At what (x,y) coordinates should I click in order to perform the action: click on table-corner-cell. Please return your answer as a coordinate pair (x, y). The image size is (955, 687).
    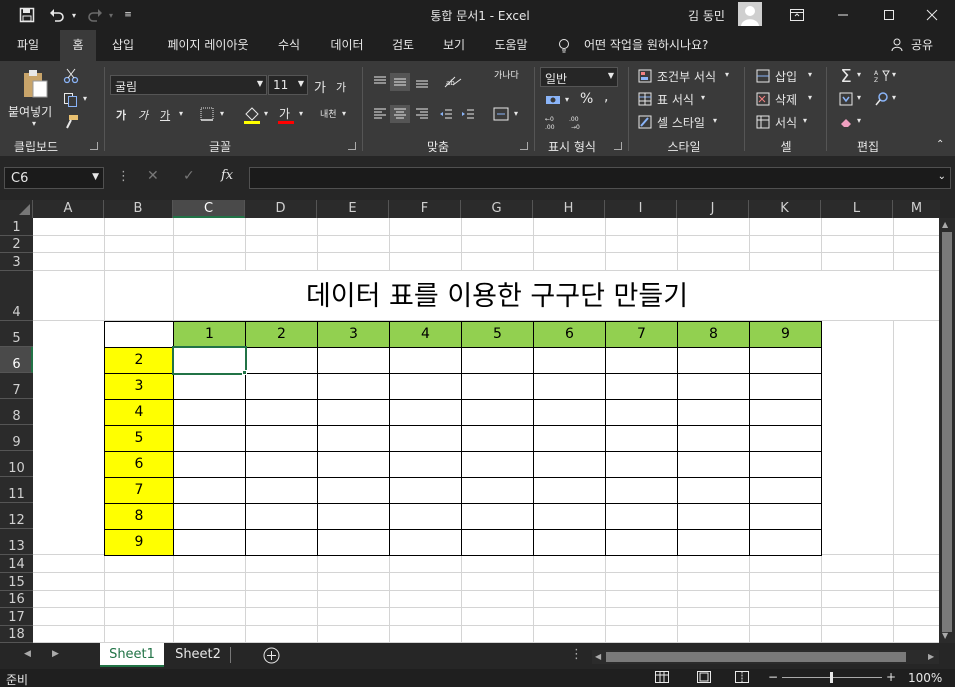
    Looking at the image, I should click on (139, 334).